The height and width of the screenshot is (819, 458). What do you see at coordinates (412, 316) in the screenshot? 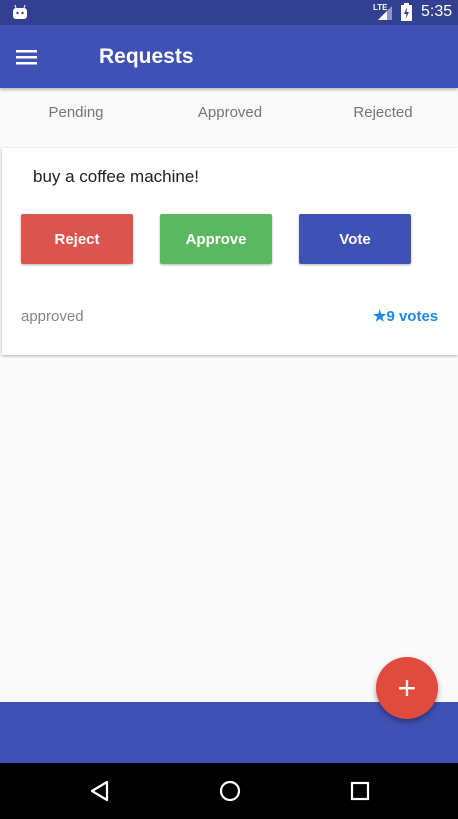
I see `votes-count: 9 votes` at bounding box center [412, 316].